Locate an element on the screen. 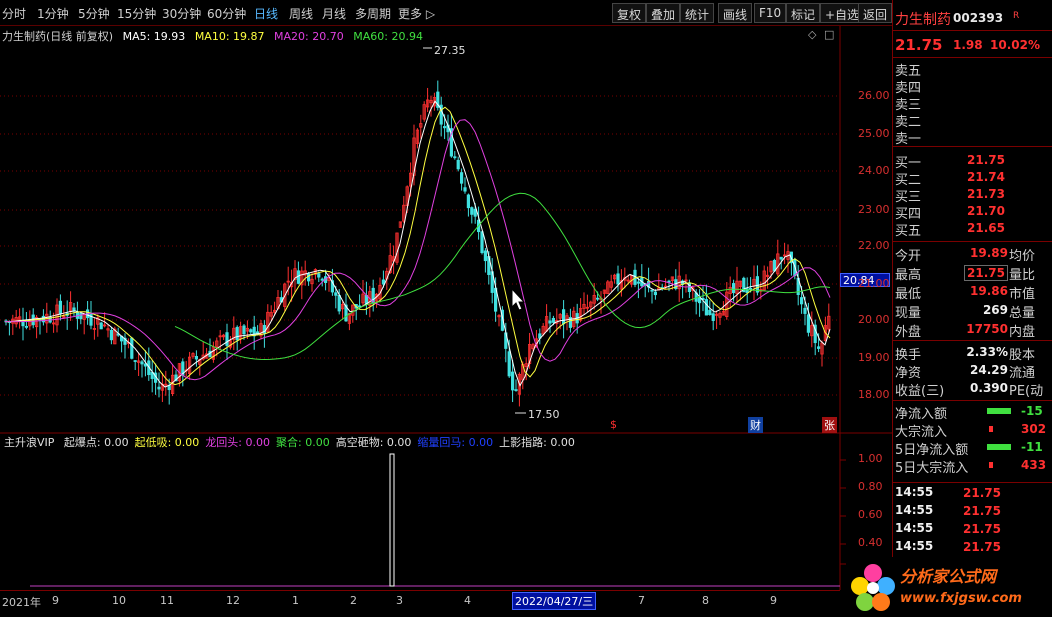 The height and width of the screenshot is (617, 1052). period-8: 月线 is located at coordinates (334, 13).